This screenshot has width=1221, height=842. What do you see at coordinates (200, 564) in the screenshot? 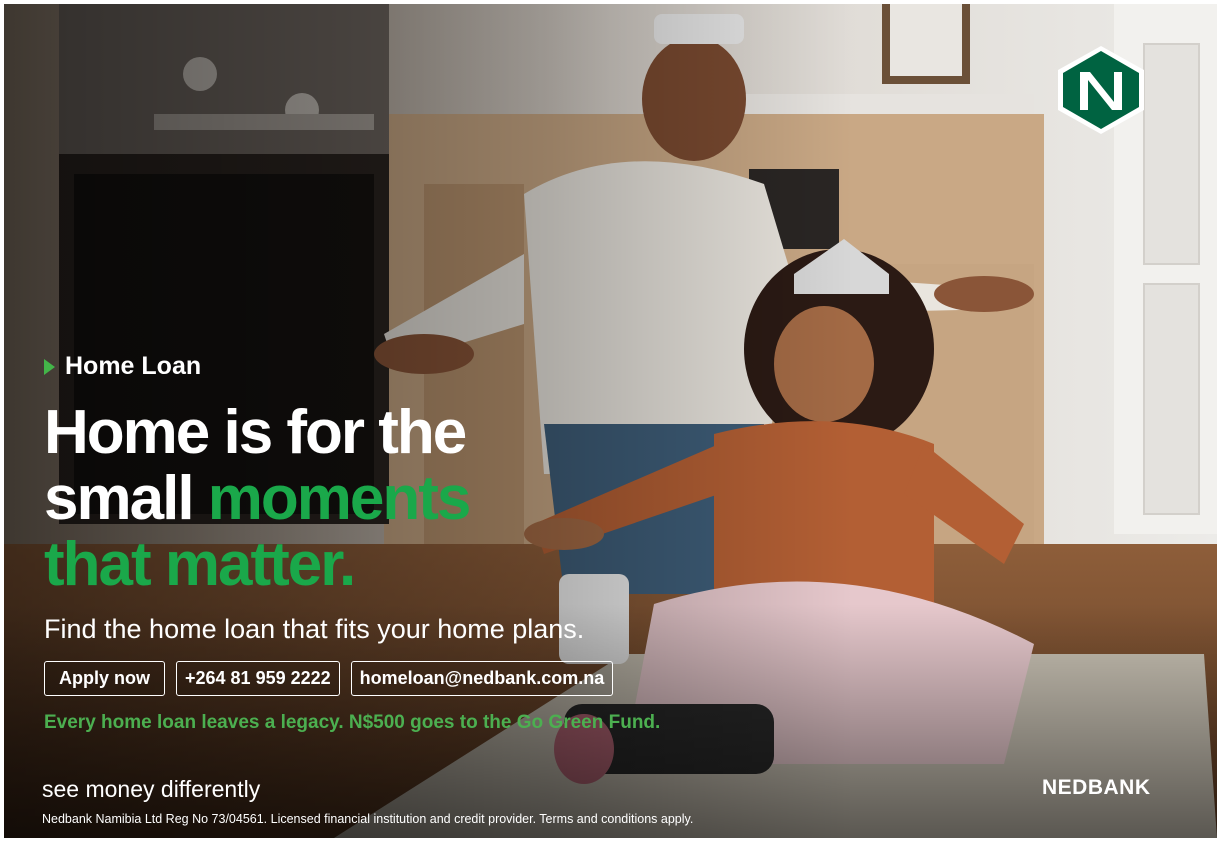
I see `headline-line-3: that matter.` at bounding box center [200, 564].